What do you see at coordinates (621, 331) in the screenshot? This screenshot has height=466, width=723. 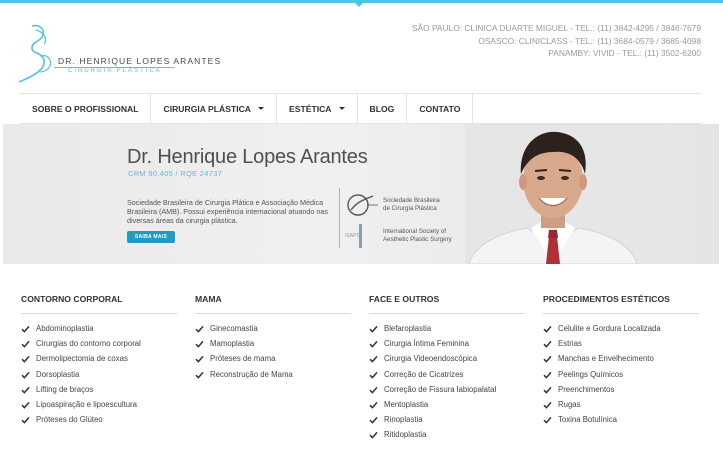 I see `procedure-link: Celulite e Gordura Localizada` at bounding box center [621, 331].